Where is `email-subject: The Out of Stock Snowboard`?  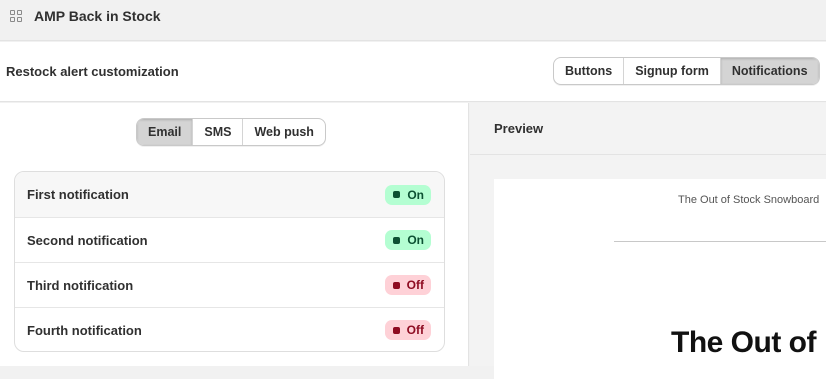 email-subject: The Out of Stock Snowboard is located at coordinates (749, 200).